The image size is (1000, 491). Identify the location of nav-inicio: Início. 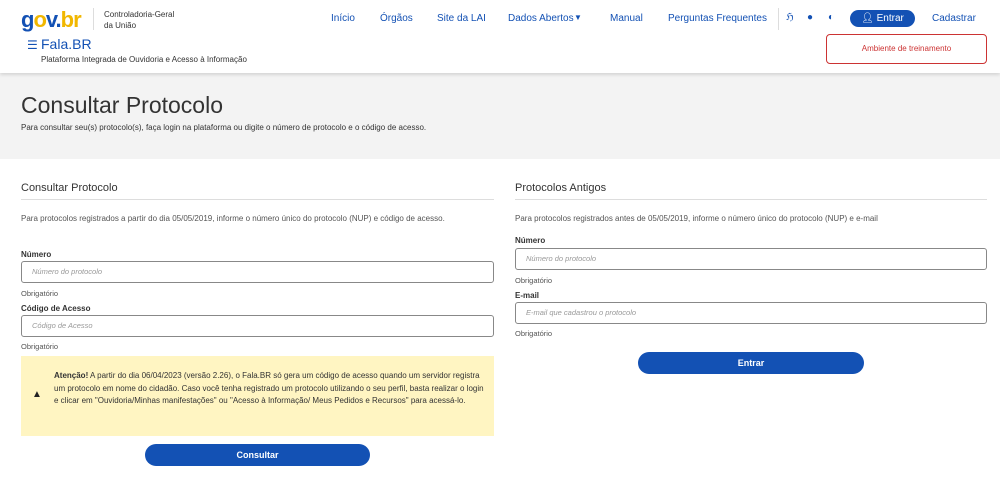
(343, 18).